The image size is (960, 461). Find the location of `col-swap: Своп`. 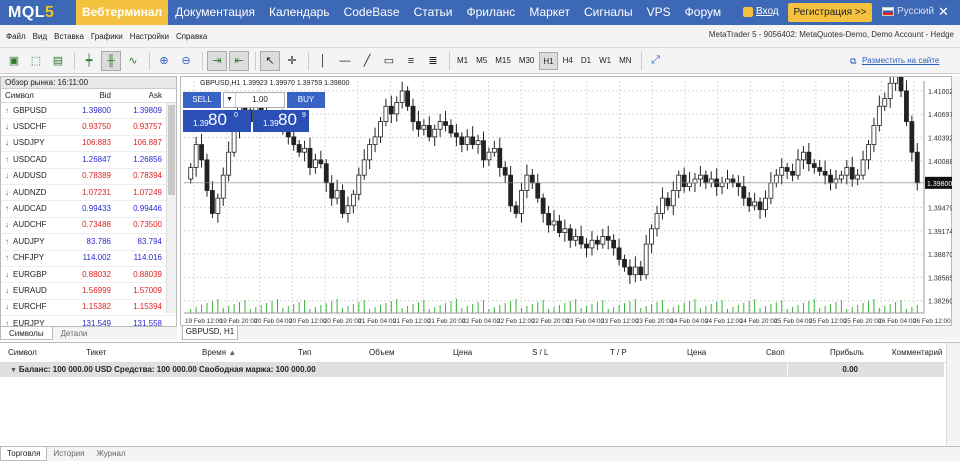

col-swap: Своп is located at coordinates (775, 353).